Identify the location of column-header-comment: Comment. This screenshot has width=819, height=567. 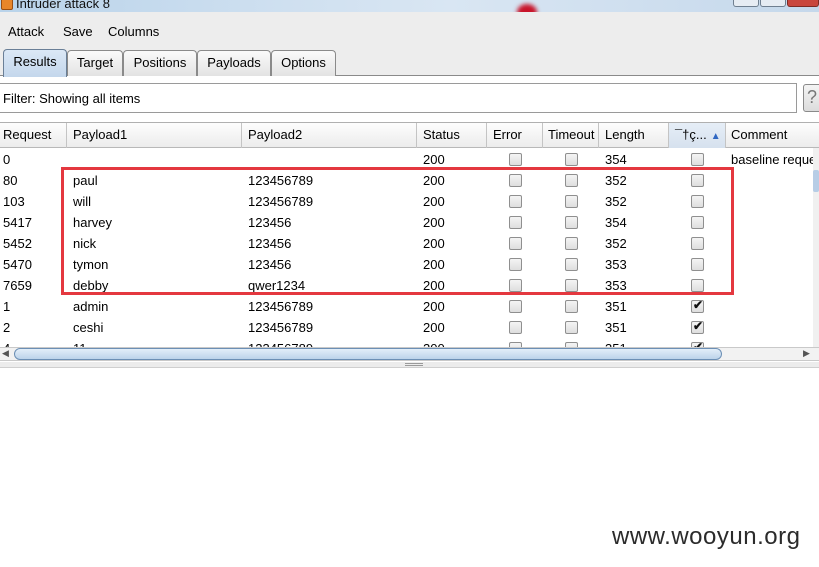
(772, 135).